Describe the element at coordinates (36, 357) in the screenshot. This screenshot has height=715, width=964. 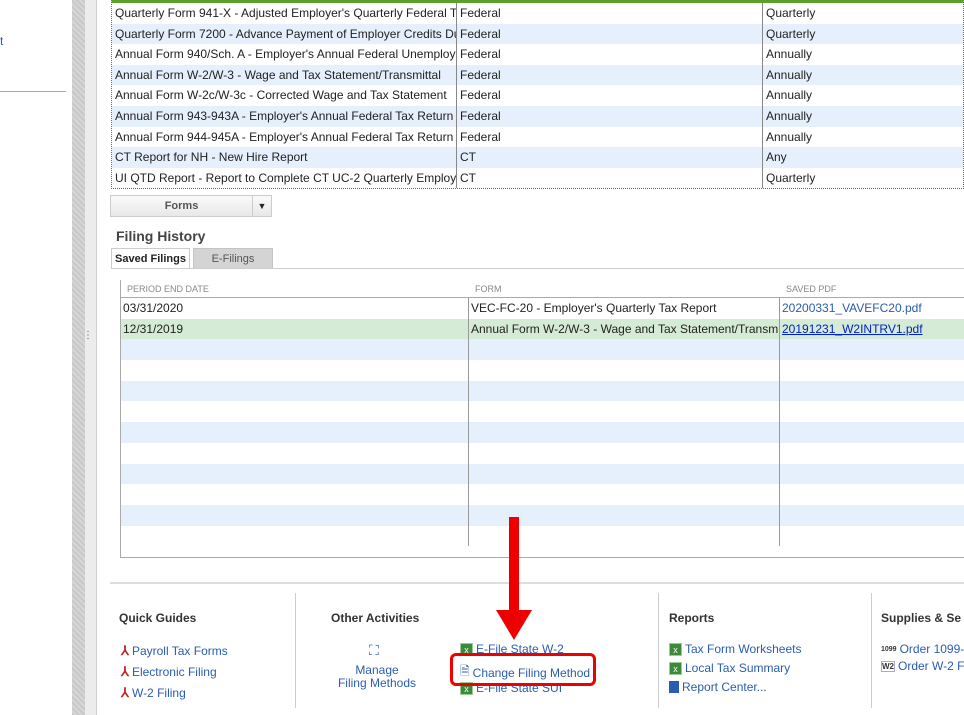
I see `left-panel` at that location.